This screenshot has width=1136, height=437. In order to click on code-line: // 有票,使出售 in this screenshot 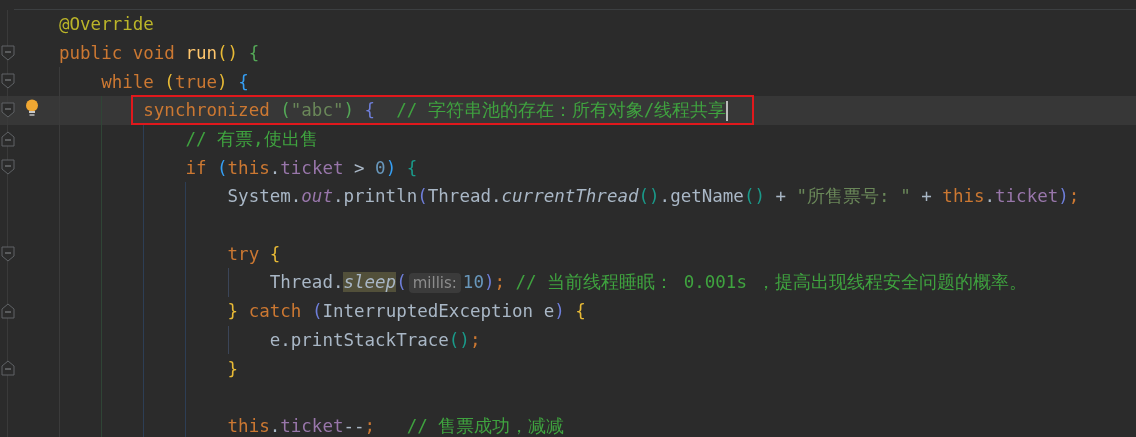, I will do `click(251, 140)`.